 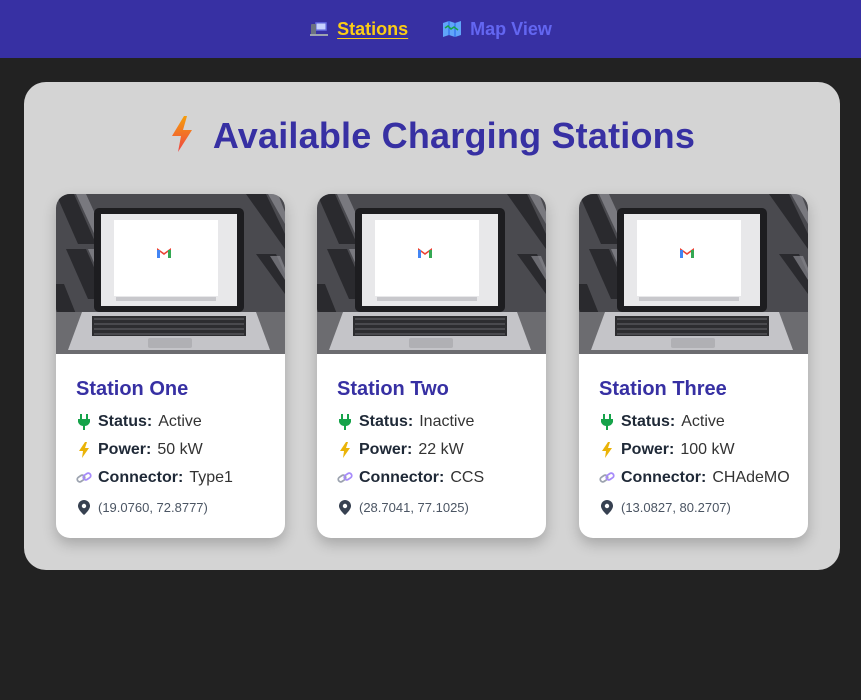 I want to click on page-heading: Available Charging Stations, so click(x=454, y=135).